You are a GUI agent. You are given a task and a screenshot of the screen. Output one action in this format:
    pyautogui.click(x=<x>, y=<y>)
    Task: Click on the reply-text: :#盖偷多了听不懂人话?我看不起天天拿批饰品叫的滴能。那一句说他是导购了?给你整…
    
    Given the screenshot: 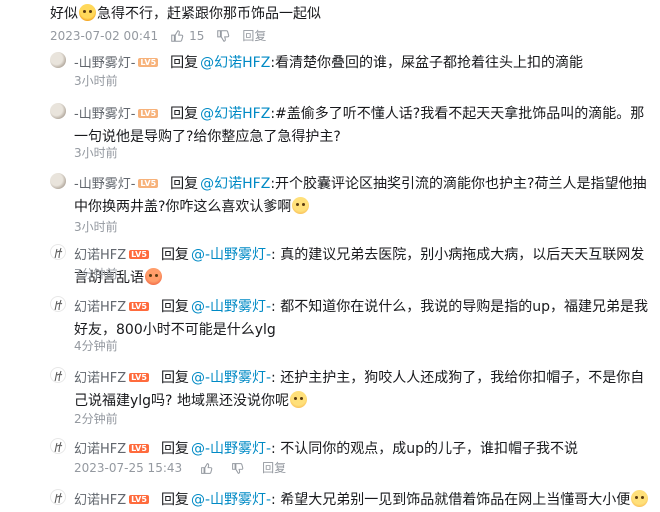 What is the action you would take?
    pyautogui.click(x=359, y=125)
    